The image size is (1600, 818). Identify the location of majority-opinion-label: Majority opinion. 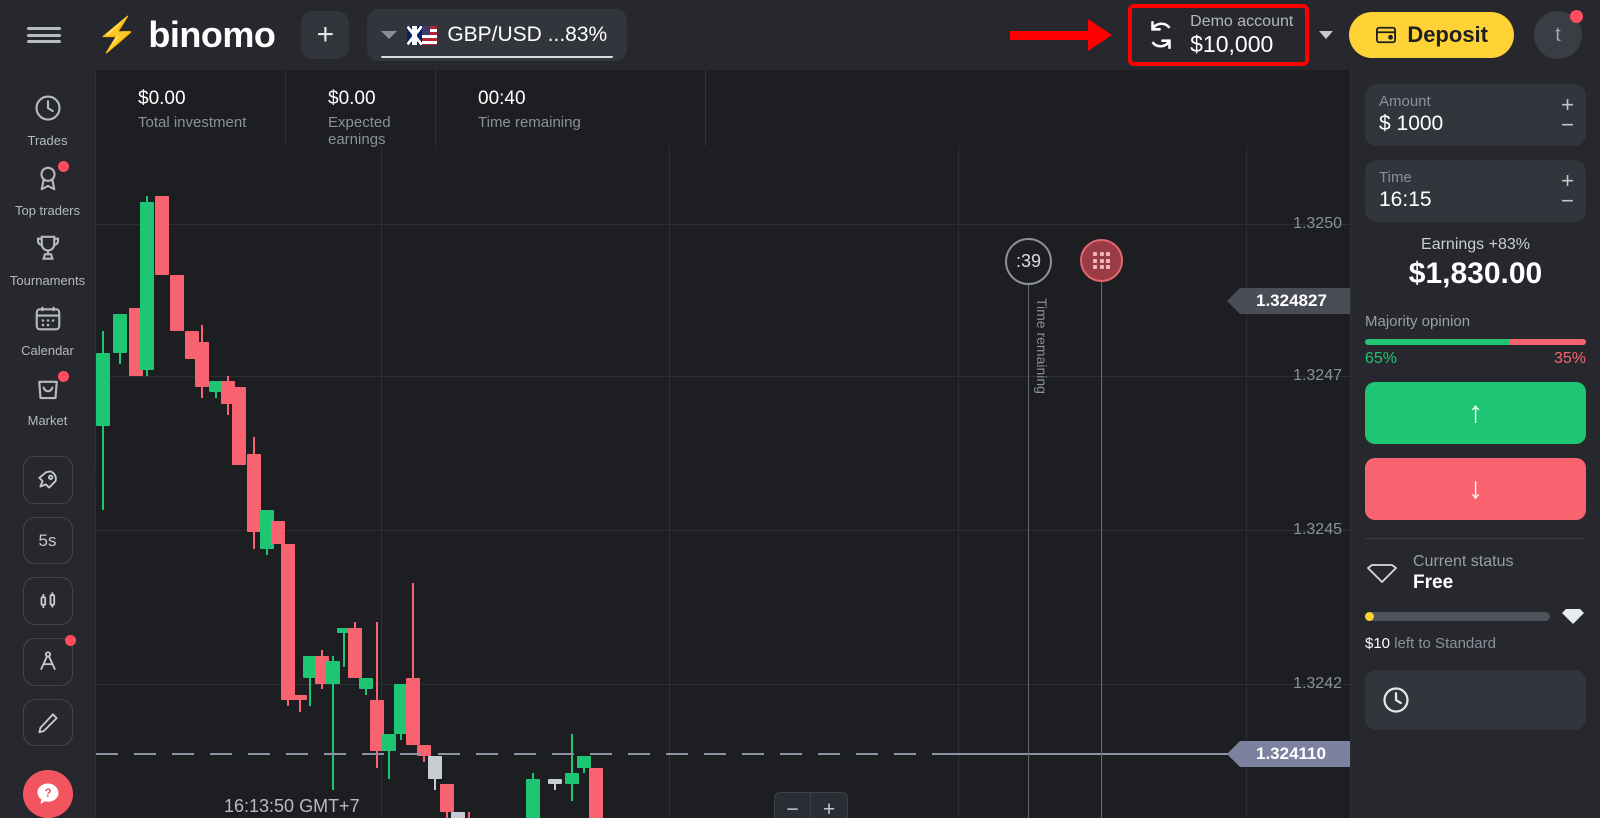
(1418, 321).